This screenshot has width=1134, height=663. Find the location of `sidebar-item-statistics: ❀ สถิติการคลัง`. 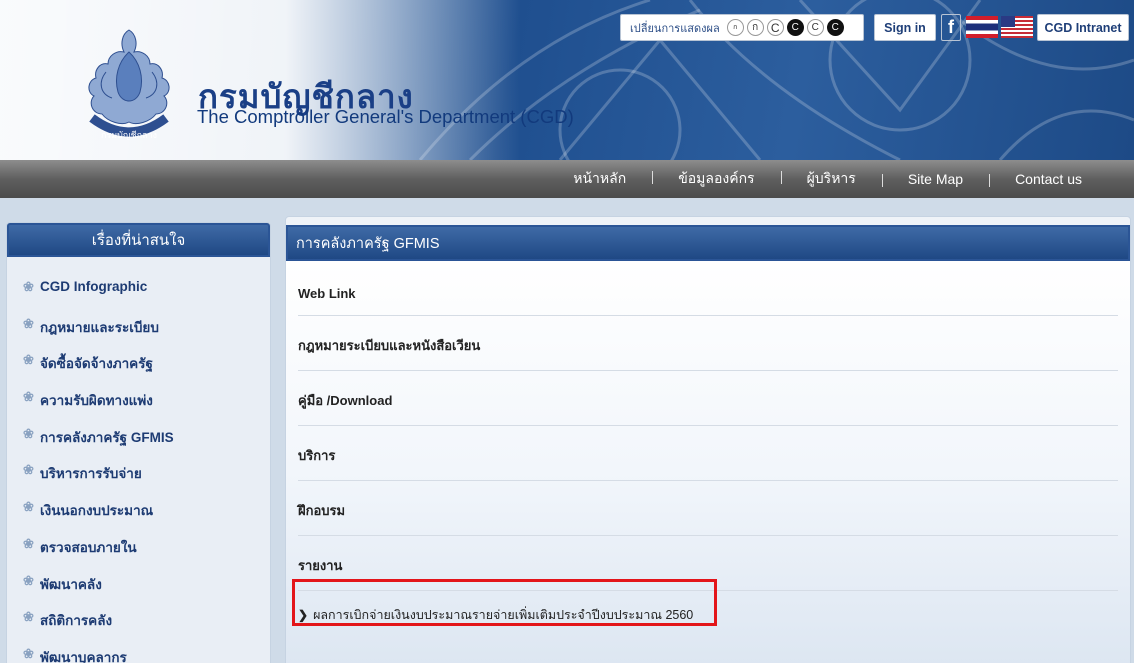

sidebar-item-statistics: ❀ สถิติการคลัง is located at coordinates (146, 627).